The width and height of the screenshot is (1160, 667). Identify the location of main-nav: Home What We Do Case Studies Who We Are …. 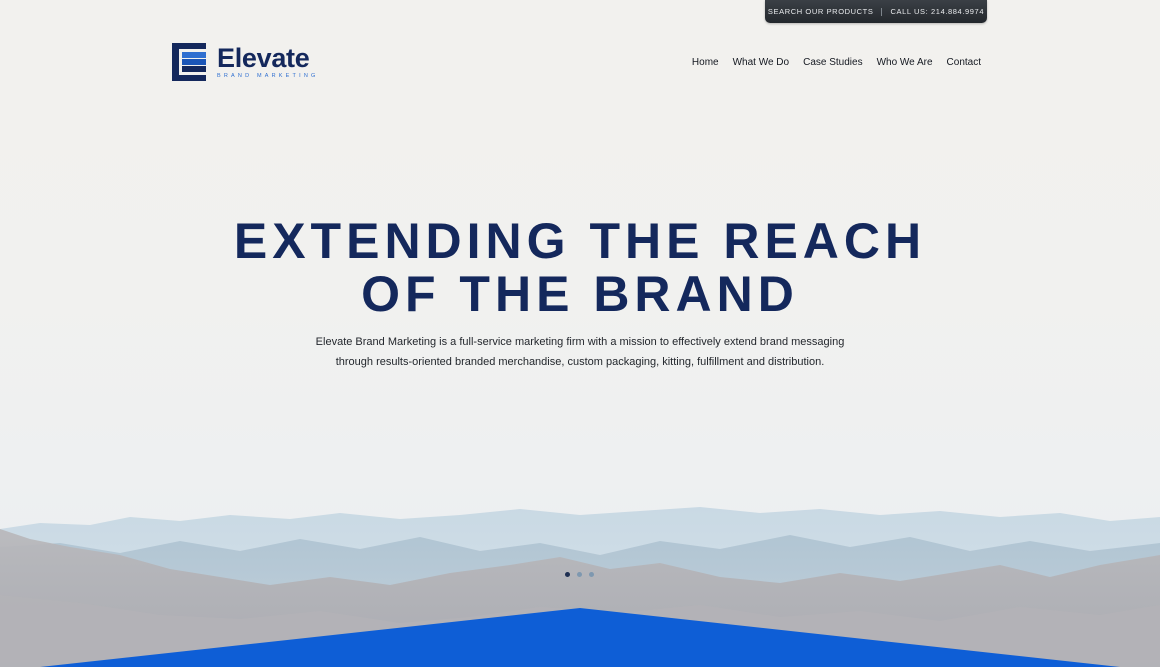
(836, 62).